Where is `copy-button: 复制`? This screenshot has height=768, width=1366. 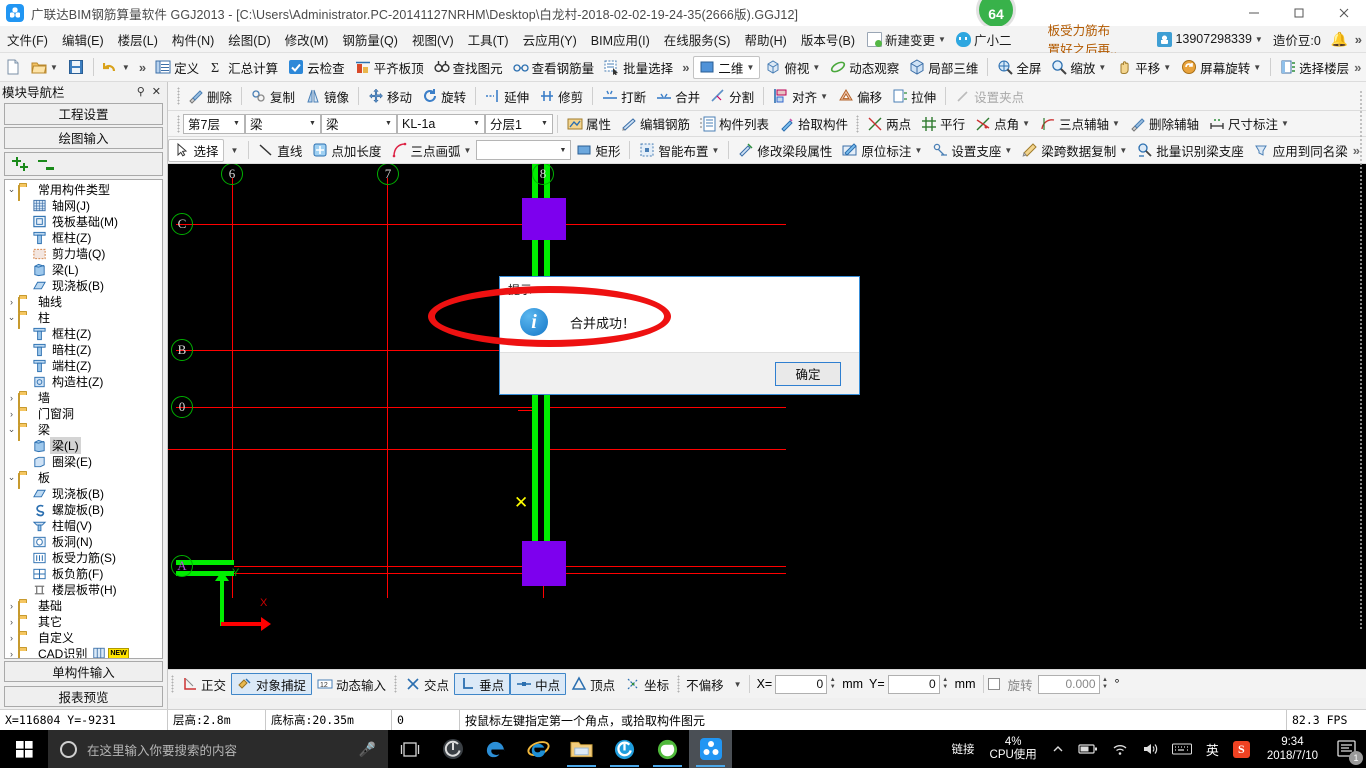 copy-button: 复制 is located at coordinates (273, 96).